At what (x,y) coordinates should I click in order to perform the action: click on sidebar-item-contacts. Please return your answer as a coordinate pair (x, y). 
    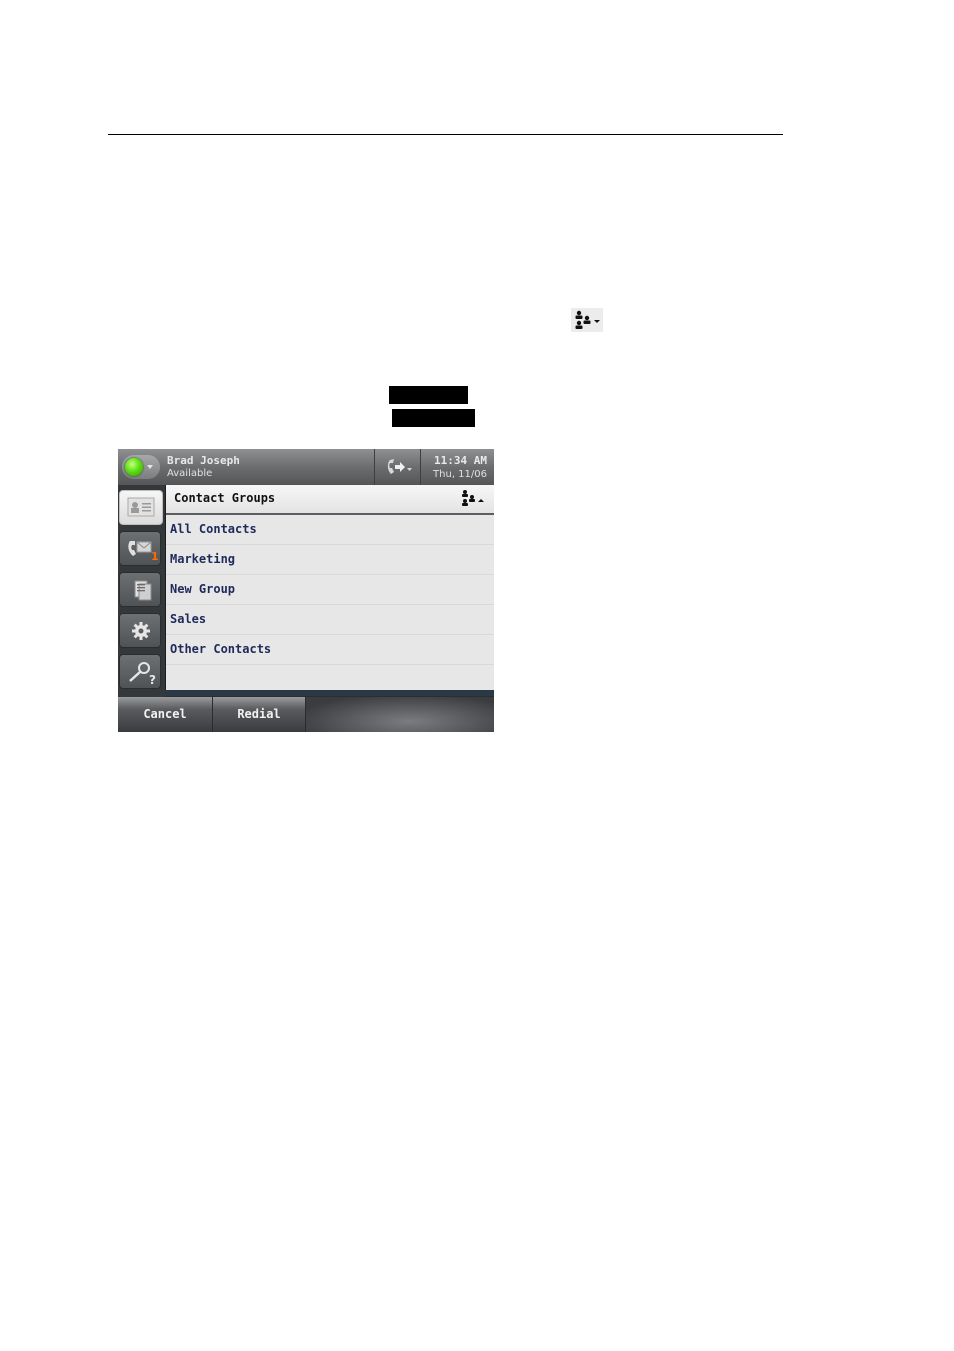
    Looking at the image, I should click on (141, 507).